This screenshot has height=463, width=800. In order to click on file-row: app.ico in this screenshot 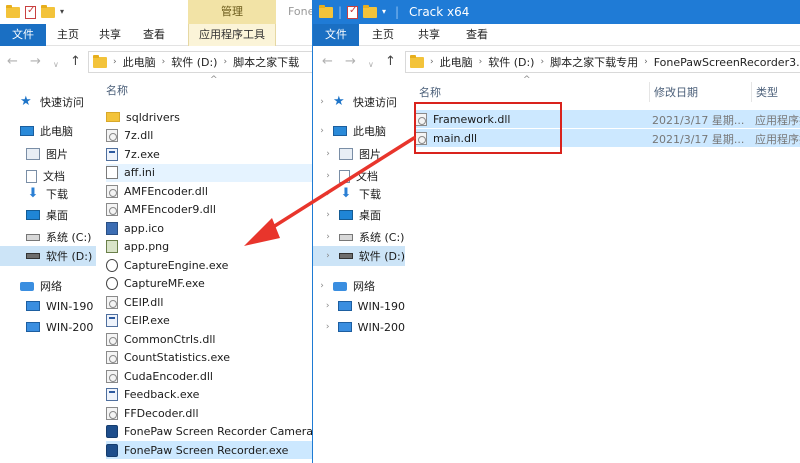, I will do `click(209, 228)`.